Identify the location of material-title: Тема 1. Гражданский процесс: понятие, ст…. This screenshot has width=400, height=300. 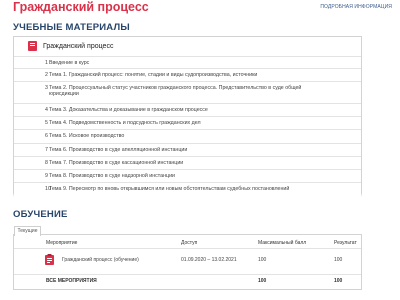
(153, 75).